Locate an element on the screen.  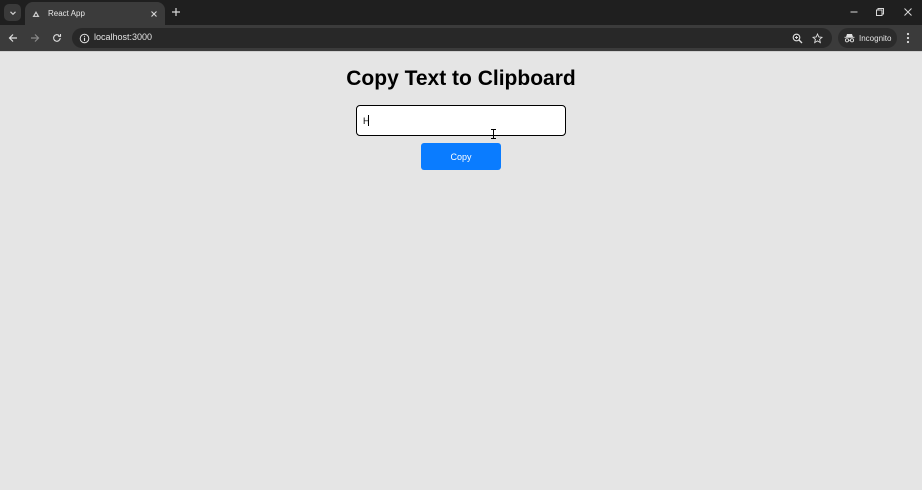
minimize-icon is located at coordinates (854, 12).